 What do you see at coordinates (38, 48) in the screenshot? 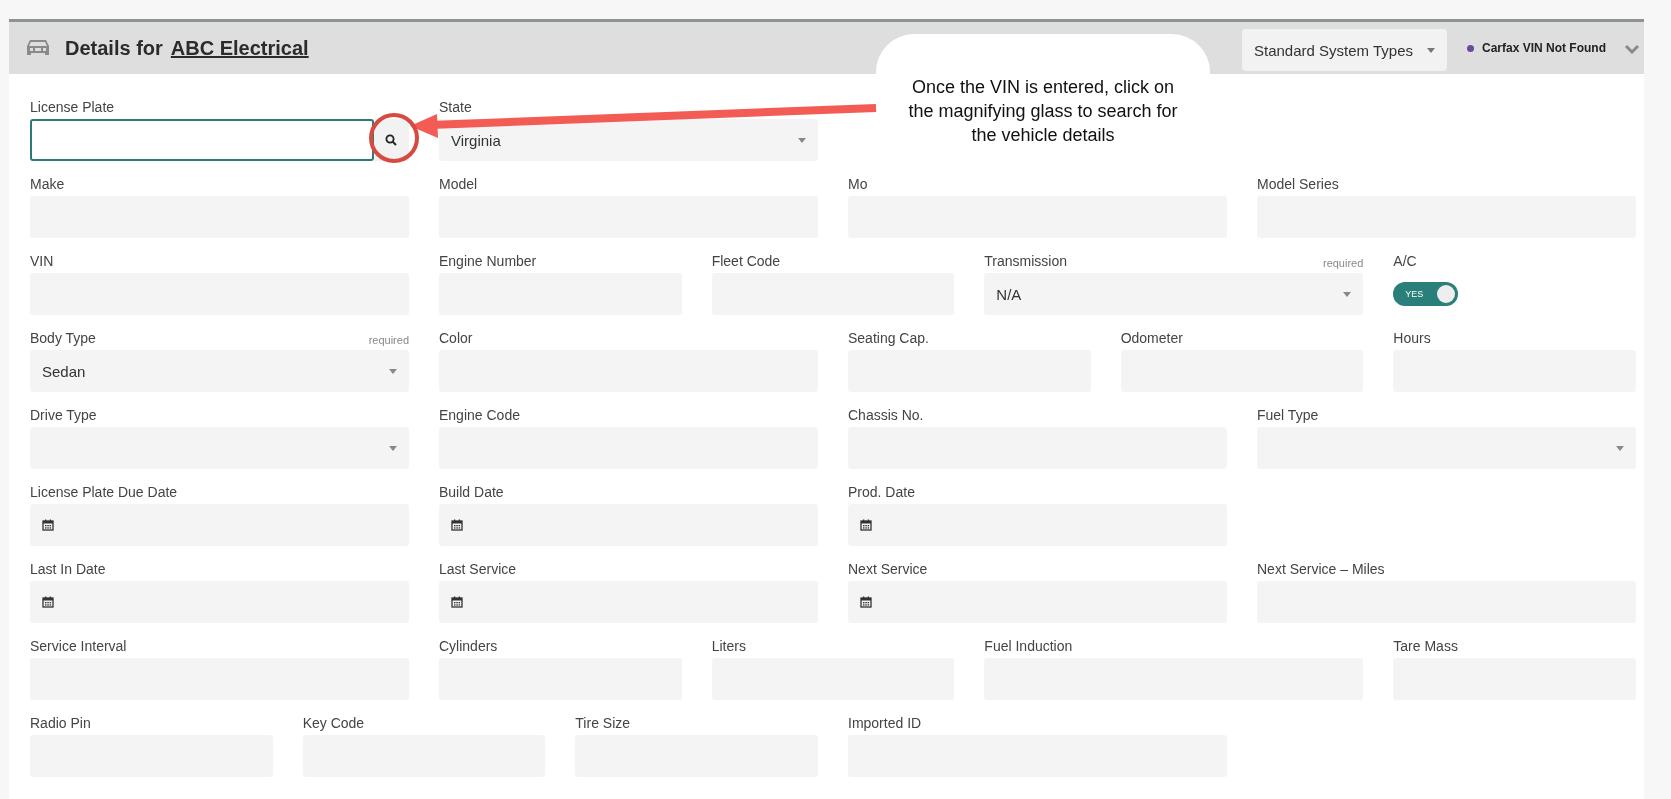
I see `car-icon` at bounding box center [38, 48].